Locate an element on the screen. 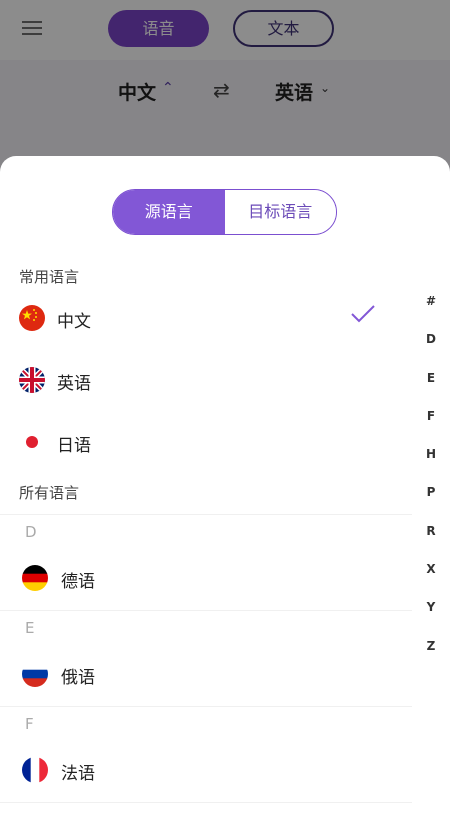  china-flag-icon is located at coordinates (32, 318).